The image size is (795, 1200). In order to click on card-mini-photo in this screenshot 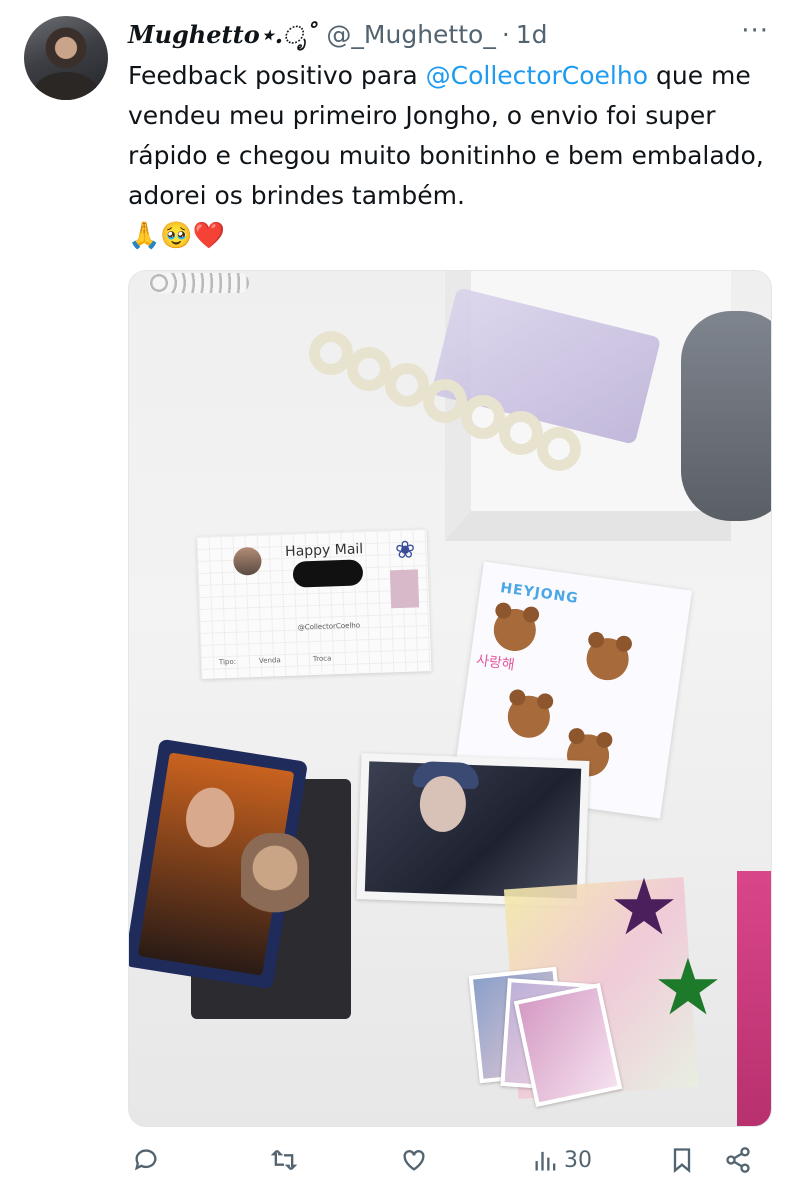, I will do `click(404, 589)`.